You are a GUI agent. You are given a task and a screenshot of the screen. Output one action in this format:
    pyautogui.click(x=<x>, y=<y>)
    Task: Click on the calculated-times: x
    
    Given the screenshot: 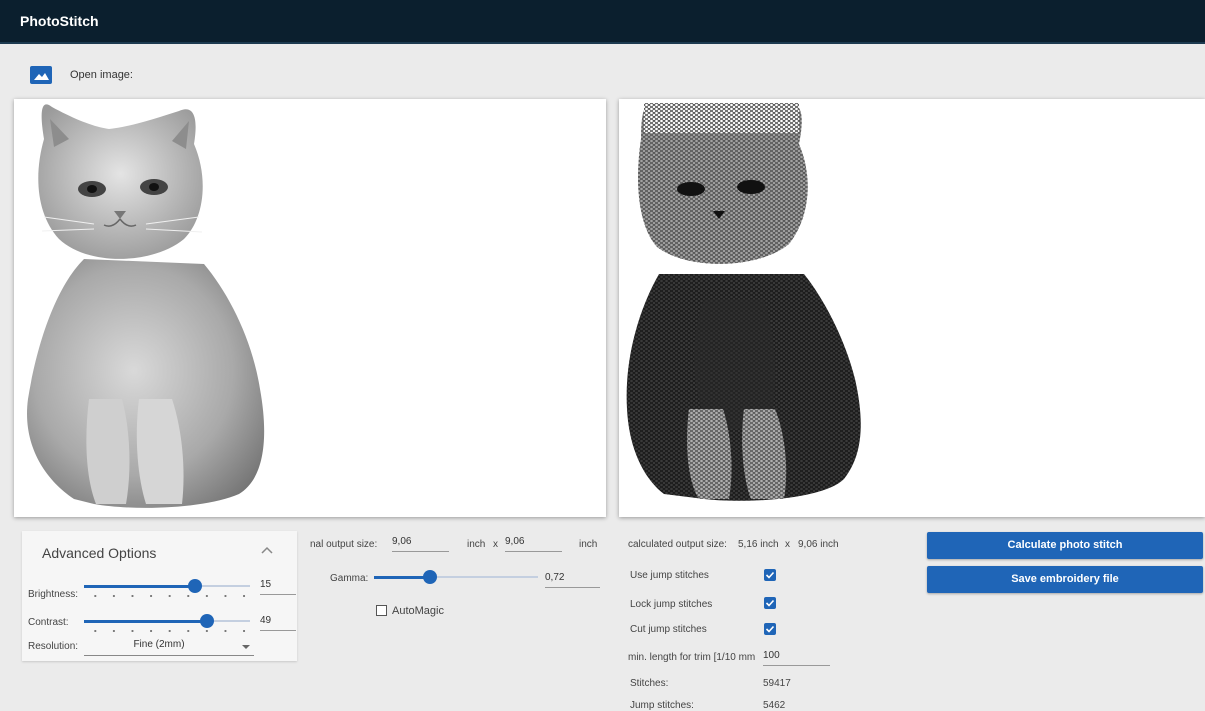 What is the action you would take?
    pyautogui.click(x=787, y=544)
    